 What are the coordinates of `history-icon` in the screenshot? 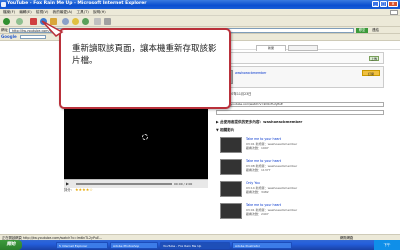 It's located at (85, 21).